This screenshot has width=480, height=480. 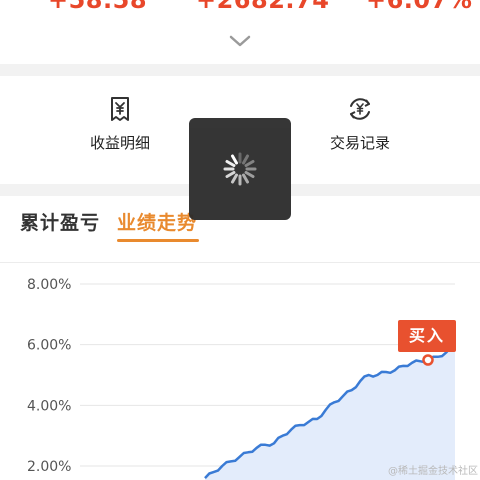 I want to click on income-details-label: 收益明细, so click(x=119, y=143).